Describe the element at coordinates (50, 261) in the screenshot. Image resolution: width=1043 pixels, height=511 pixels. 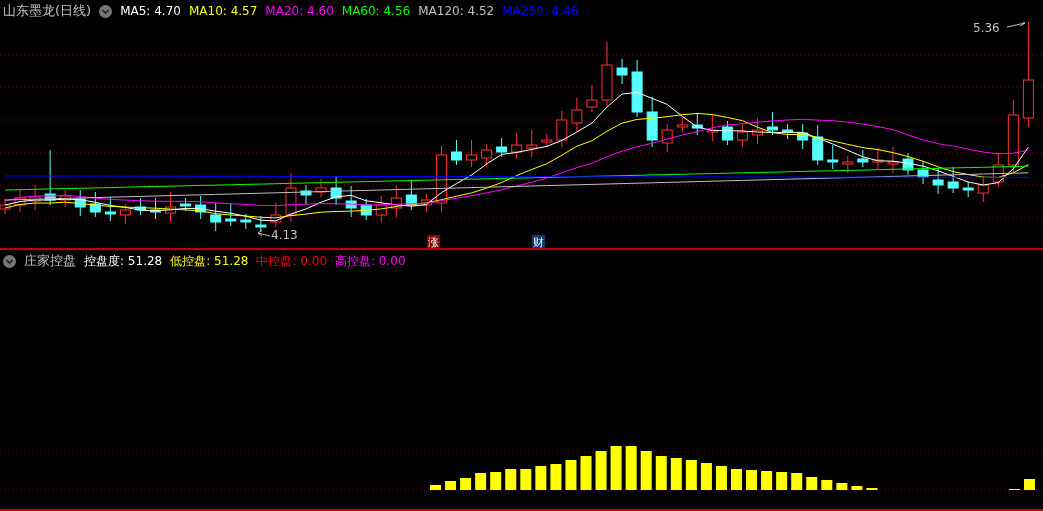
I see `indicator-title: 庄家控盘` at that location.